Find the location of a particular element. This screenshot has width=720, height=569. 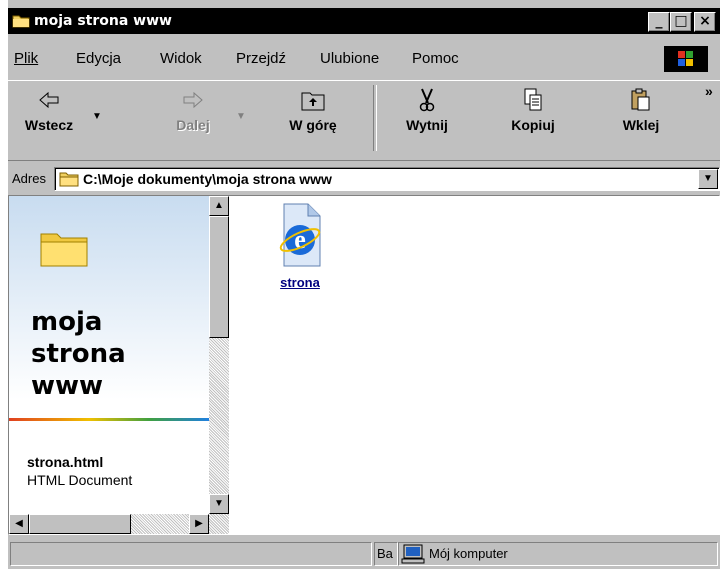

close-button: × is located at coordinates (705, 22).